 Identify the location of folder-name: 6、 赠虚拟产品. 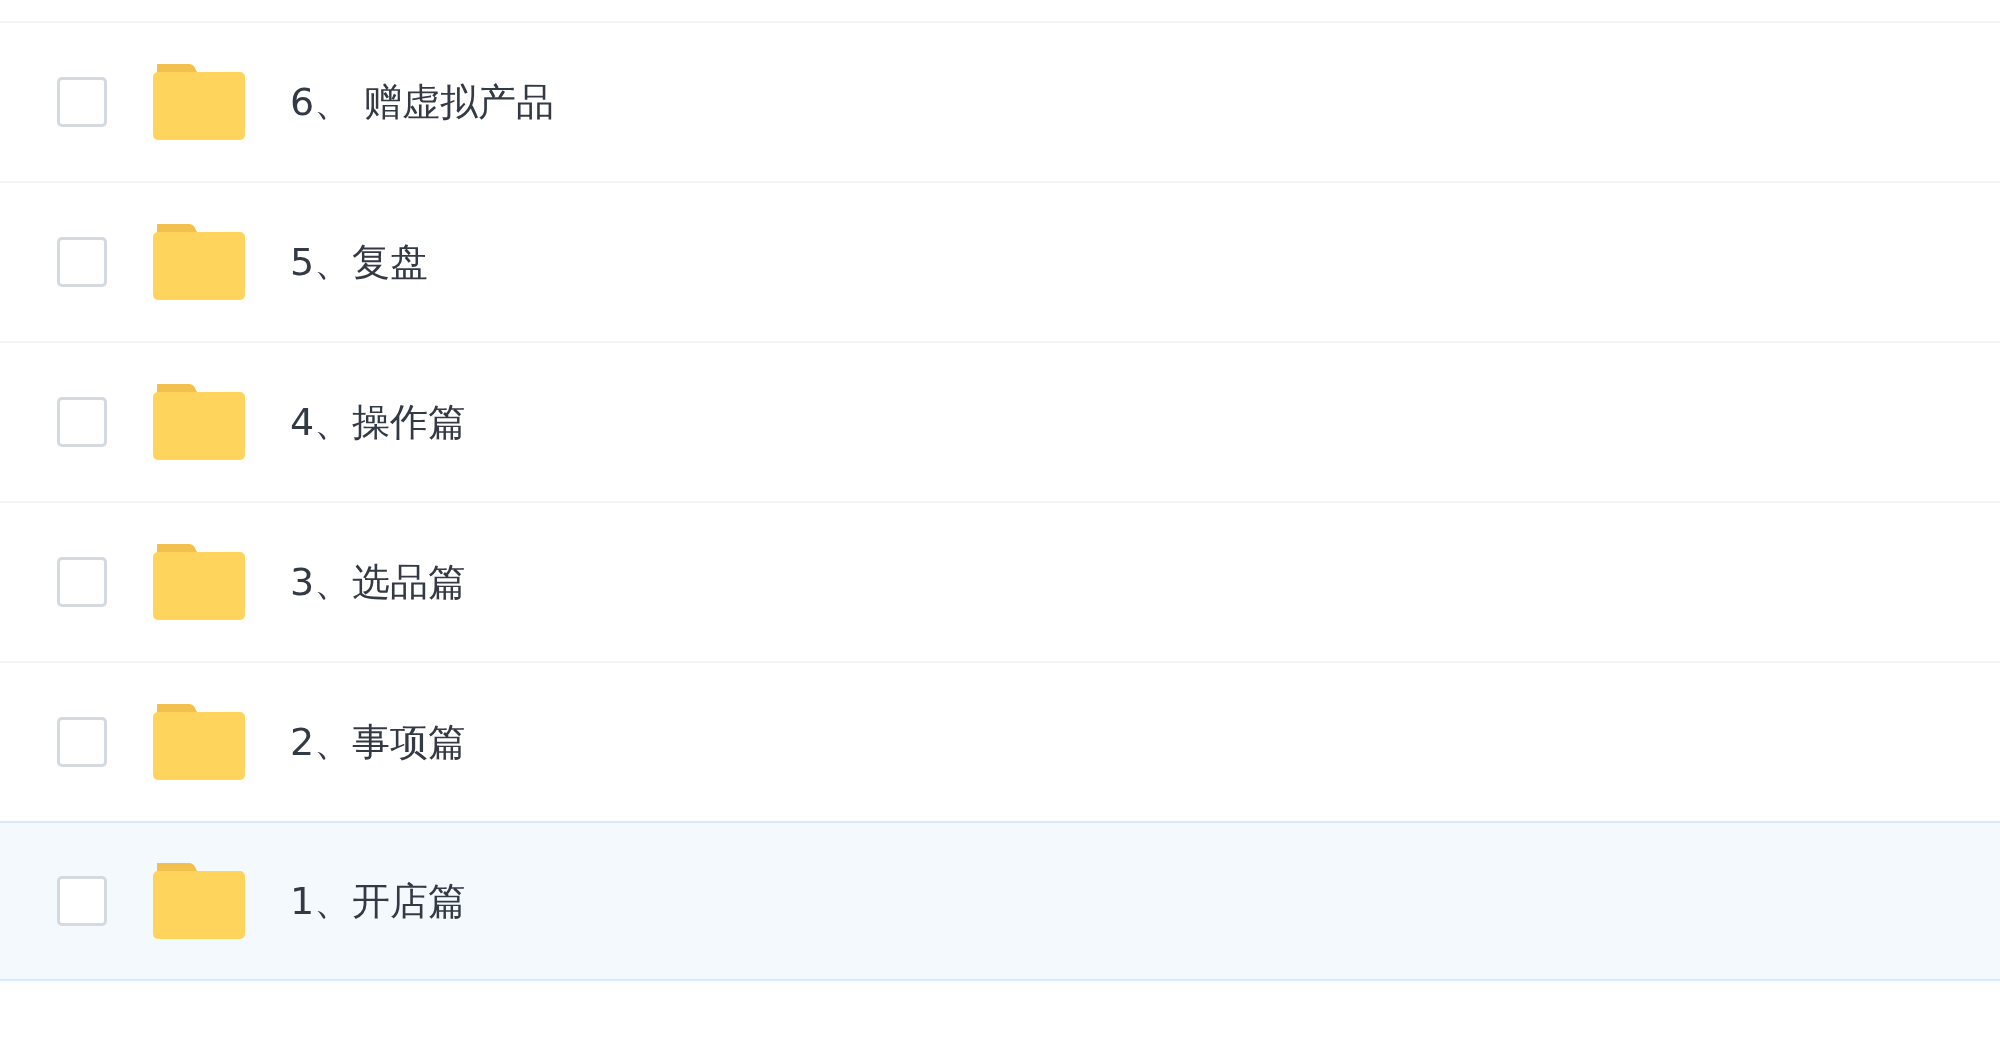
(422, 102).